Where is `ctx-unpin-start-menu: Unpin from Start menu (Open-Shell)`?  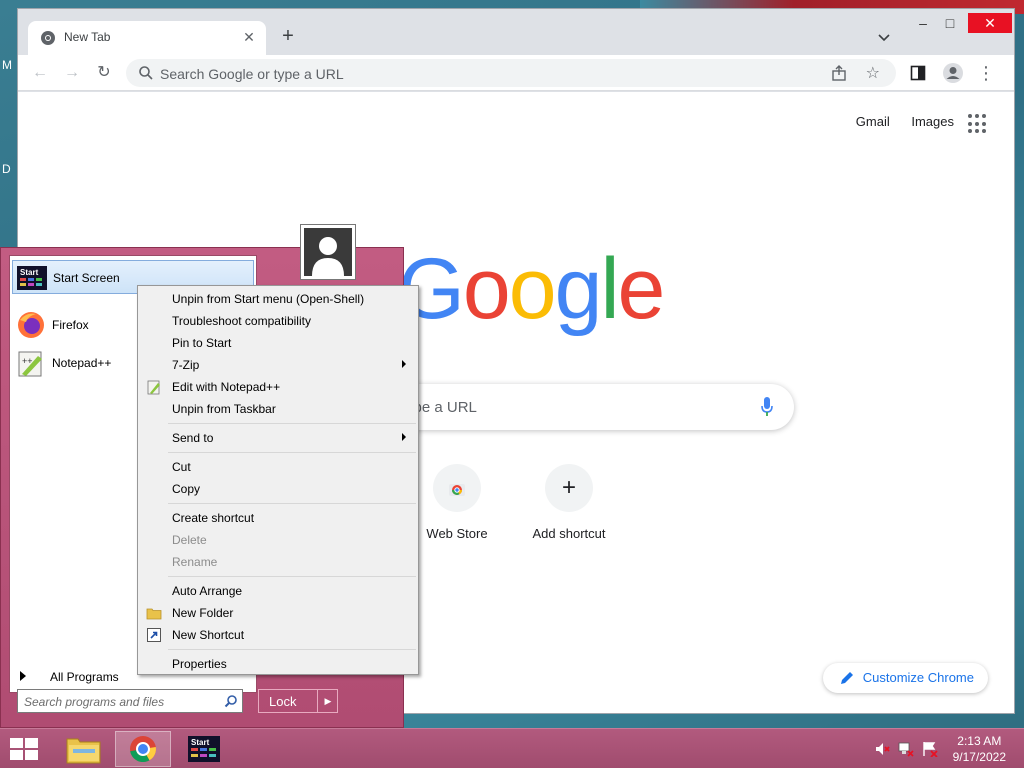
ctx-unpin-start-menu: Unpin from Start menu (Open-Shell) is located at coordinates (278, 299).